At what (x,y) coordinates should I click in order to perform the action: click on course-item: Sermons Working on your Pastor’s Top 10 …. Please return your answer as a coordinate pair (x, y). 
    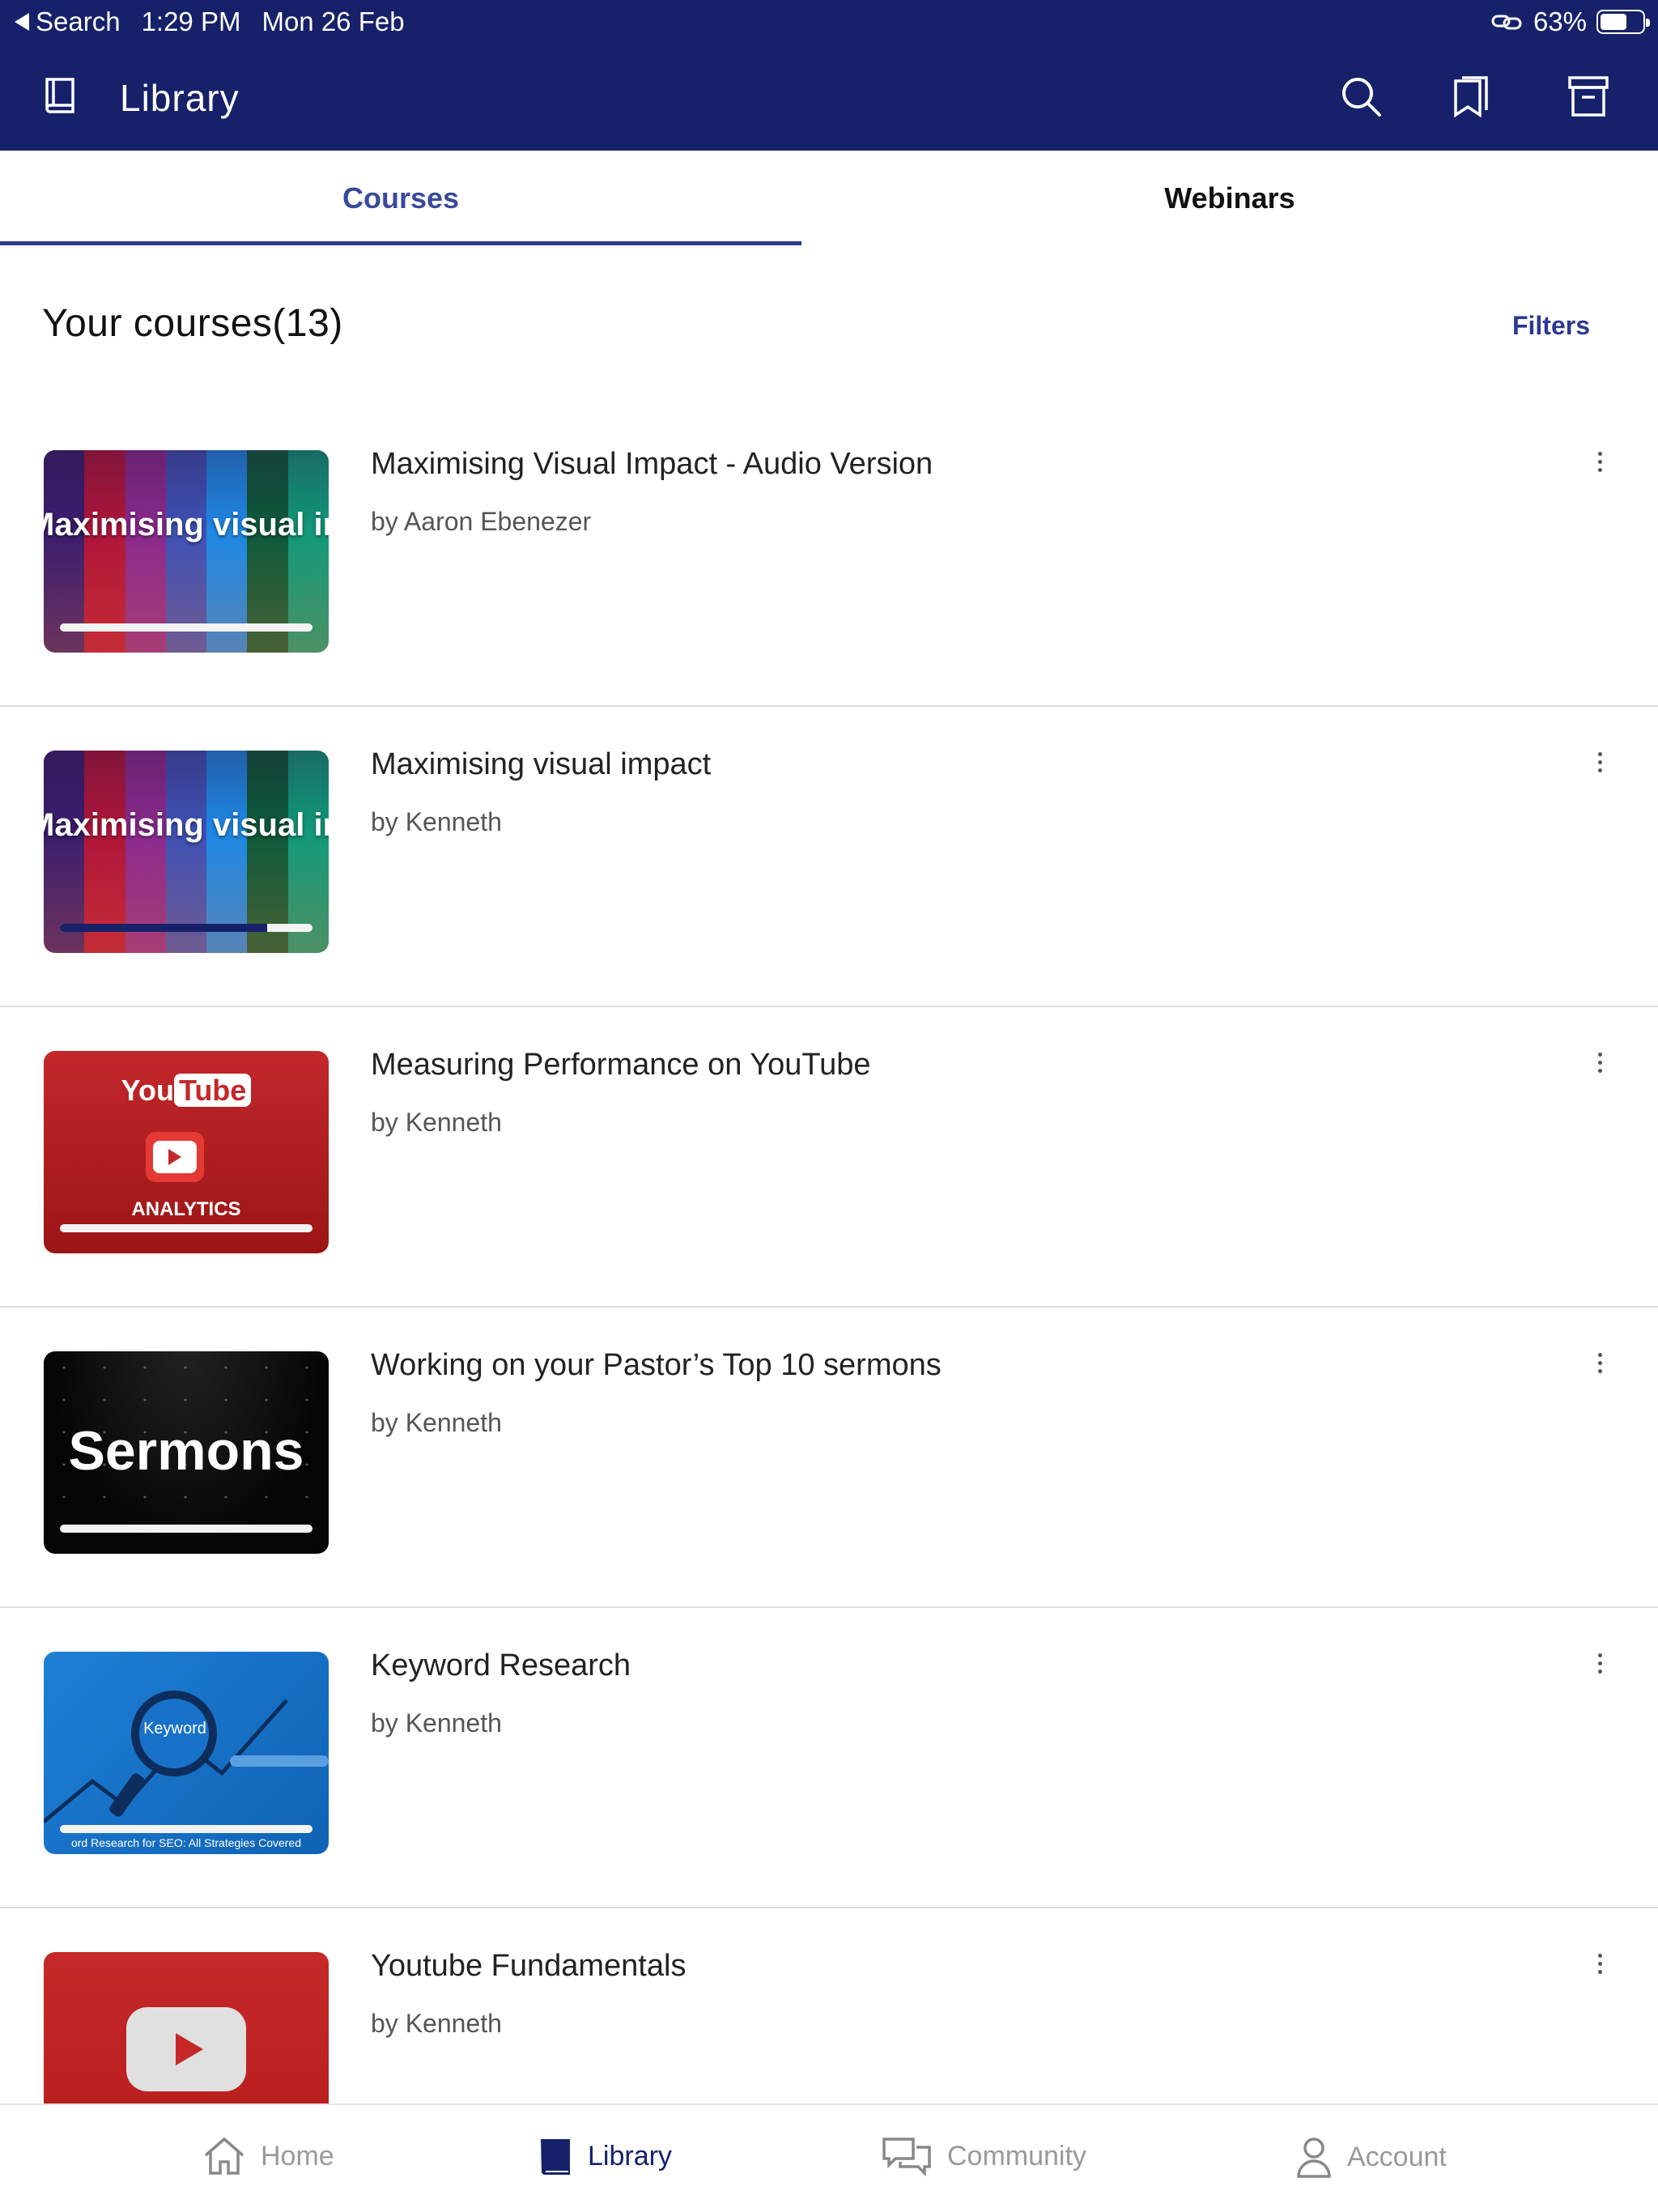
    Looking at the image, I should click on (829, 1458).